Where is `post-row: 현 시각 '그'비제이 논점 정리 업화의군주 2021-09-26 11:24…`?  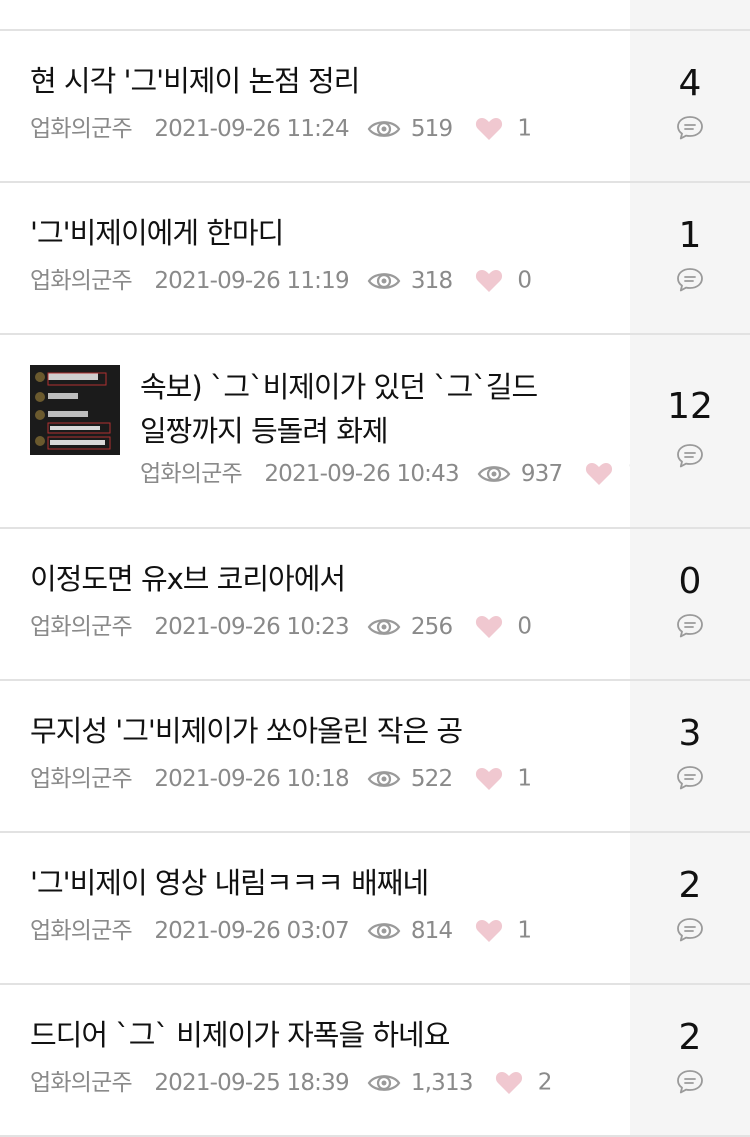 post-row: 현 시각 '그'비제이 논점 정리 업화의군주 2021-09-26 11:24… is located at coordinates (375, 107).